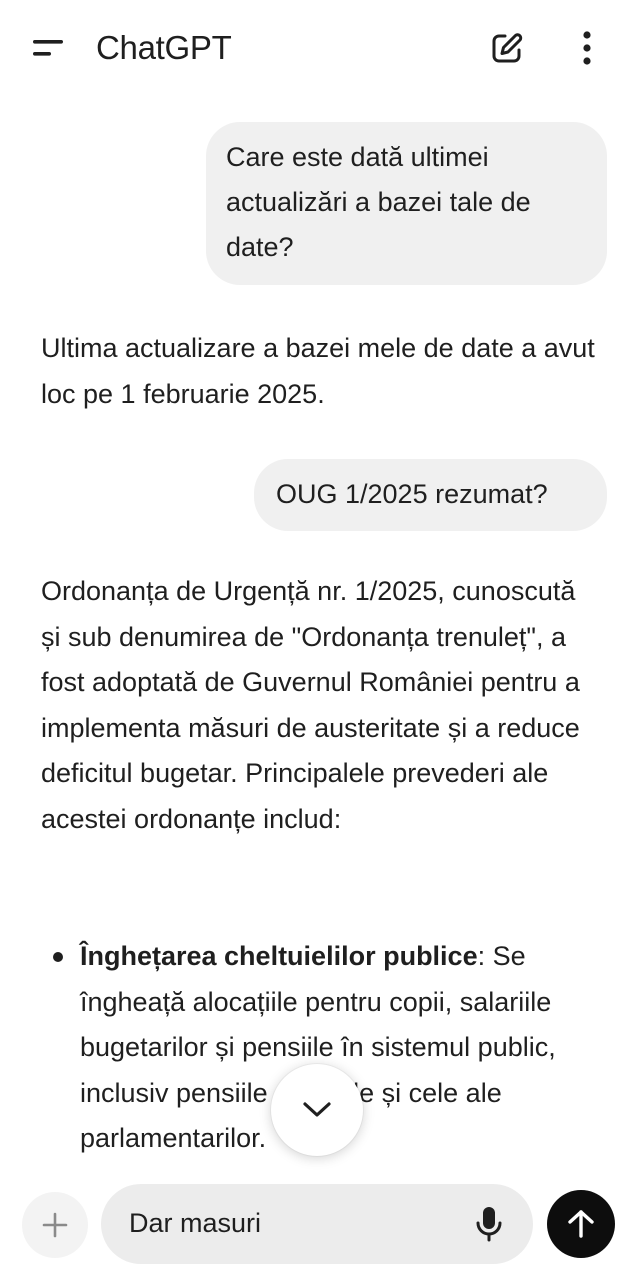 The height and width of the screenshot is (1280, 633). I want to click on app-header: ChatGPT, so click(316, 48).